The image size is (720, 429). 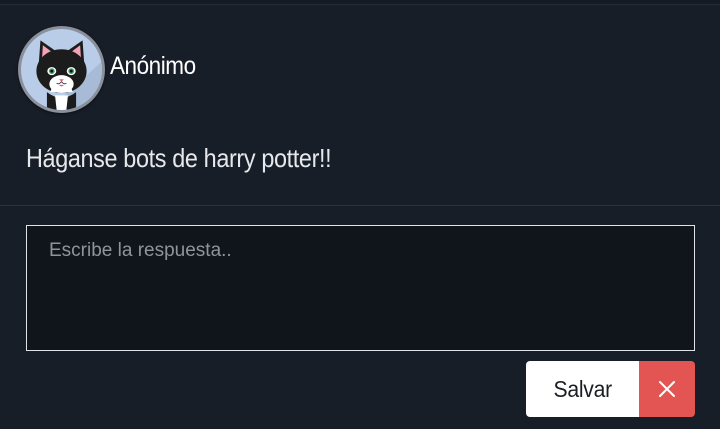 I want to click on post-header: Anónimo, so click(x=111, y=69).